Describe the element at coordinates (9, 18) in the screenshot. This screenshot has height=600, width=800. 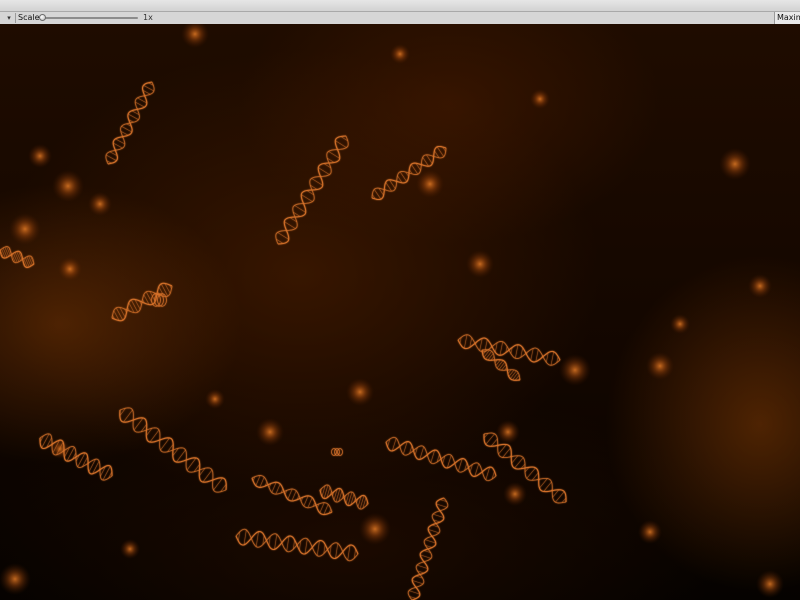
I see `toolbar-dropdown-icon: ▾` at that location.